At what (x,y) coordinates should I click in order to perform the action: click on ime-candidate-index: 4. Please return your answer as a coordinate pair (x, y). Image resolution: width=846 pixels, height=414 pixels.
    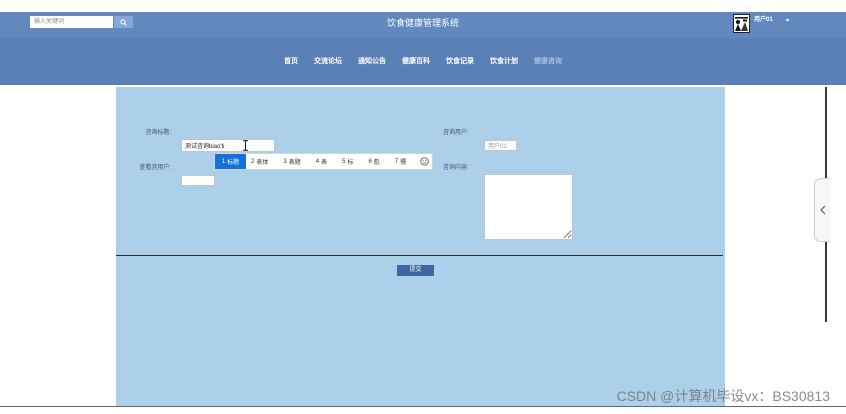
    Looking at the image, I should click on (317, 161).